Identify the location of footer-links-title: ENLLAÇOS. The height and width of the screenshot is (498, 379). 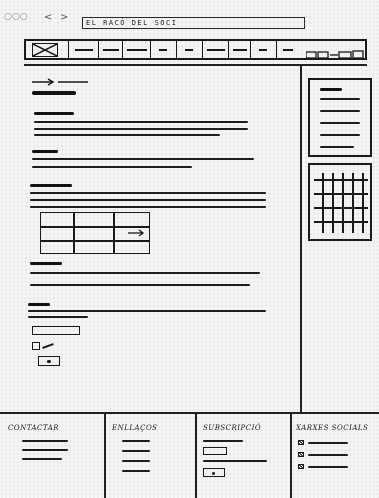
(135, 428).